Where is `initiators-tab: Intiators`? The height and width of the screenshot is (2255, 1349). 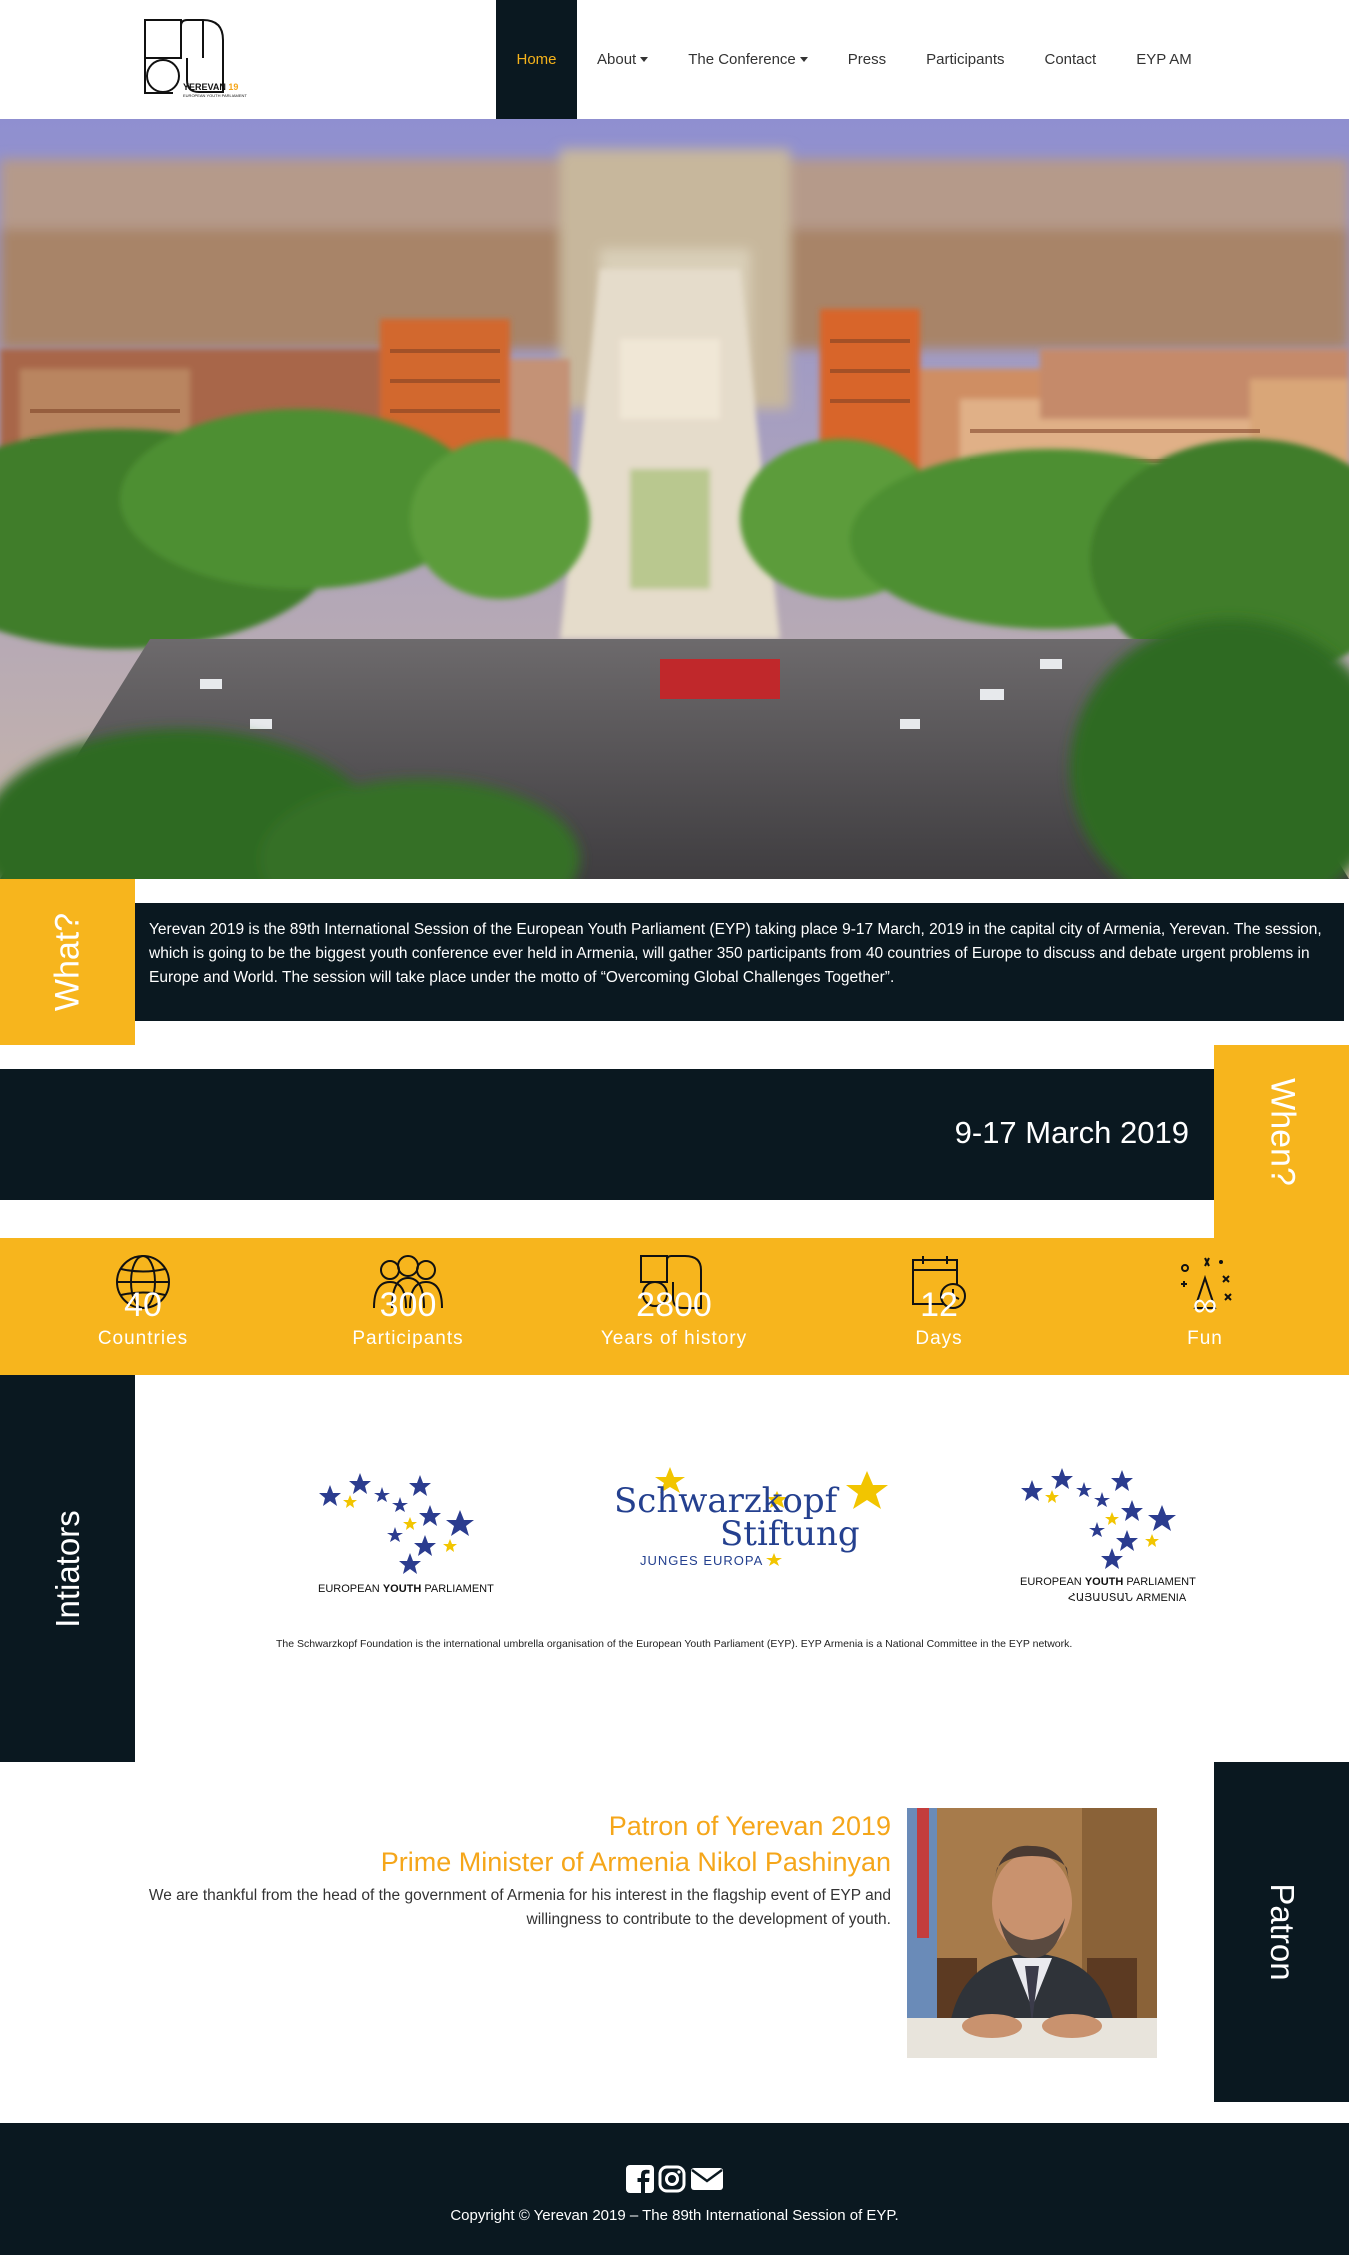 initiators-tab: Intiators is located at coordinates (67, 1568).